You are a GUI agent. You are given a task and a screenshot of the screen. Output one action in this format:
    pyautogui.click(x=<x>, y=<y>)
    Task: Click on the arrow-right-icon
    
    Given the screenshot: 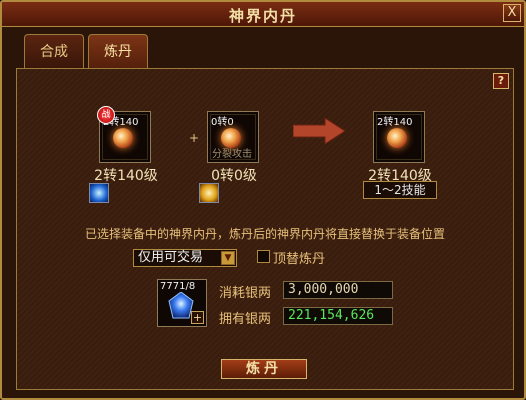 What is the action you would take?
    pyautogui.click(x=319, y=131)
    